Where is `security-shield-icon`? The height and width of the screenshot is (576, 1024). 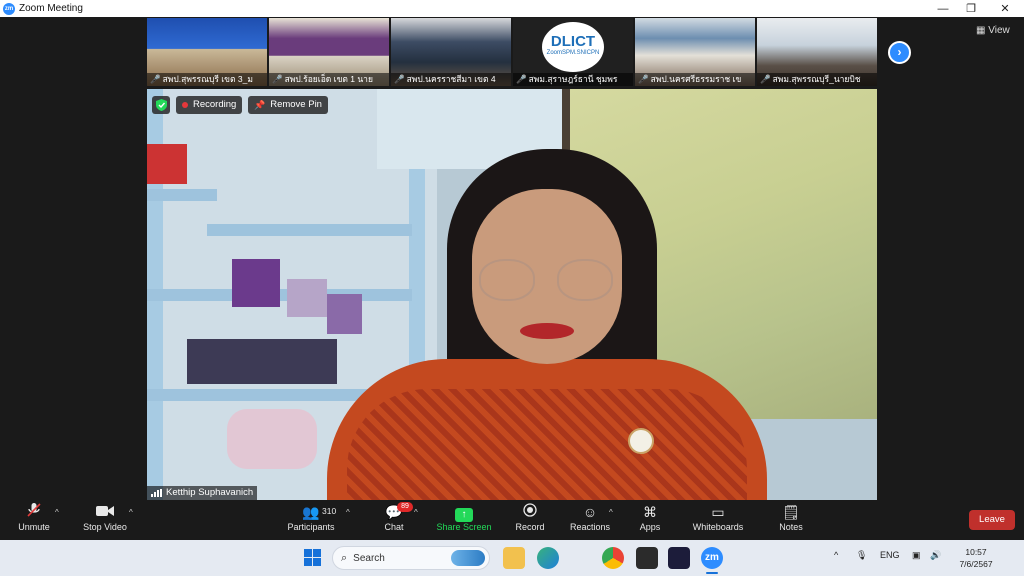
security-shield-icon is located at coordinates (161, 105).